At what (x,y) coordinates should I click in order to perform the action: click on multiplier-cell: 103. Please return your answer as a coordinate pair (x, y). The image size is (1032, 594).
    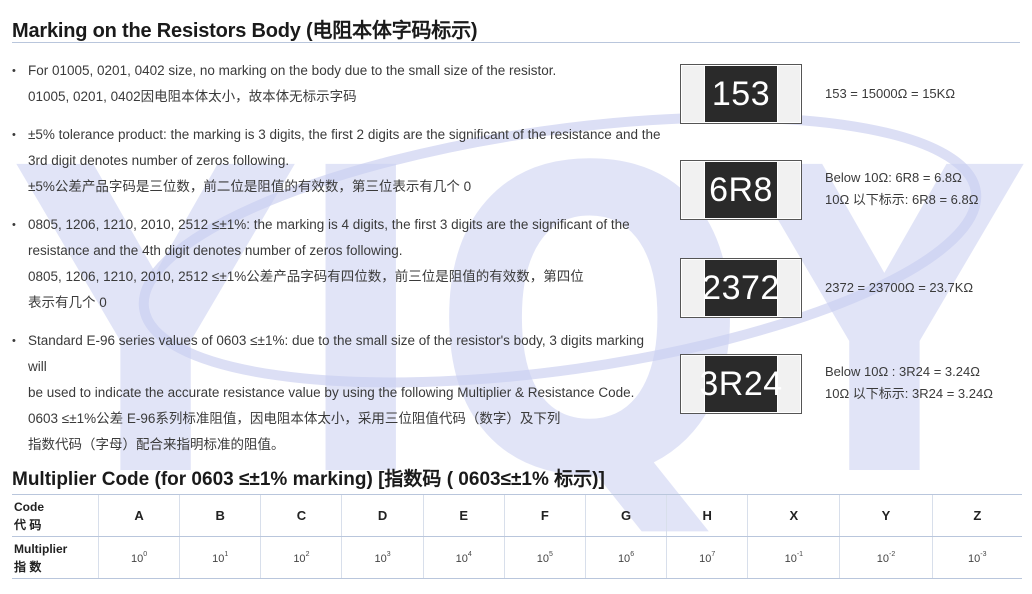
    Looking at the image, I should click on (382, 557).